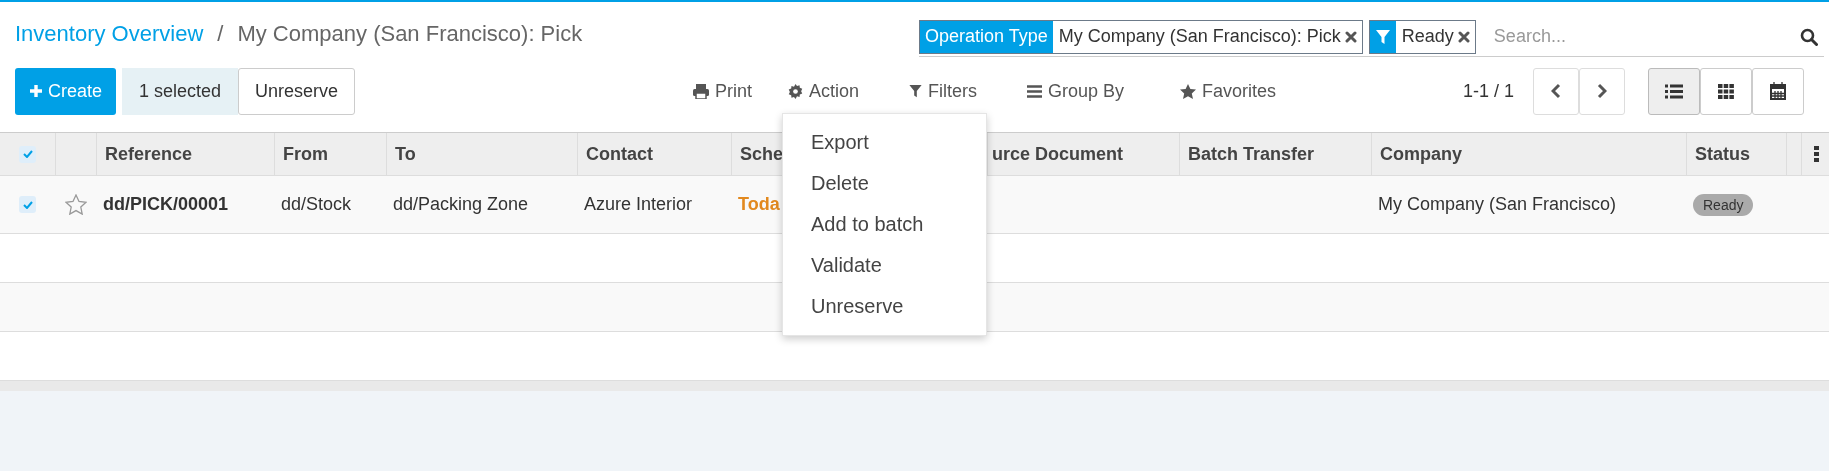 This screenshot has height=471, width=1829. I want to click on table-cell: Azure Interior, so click(638, 204).